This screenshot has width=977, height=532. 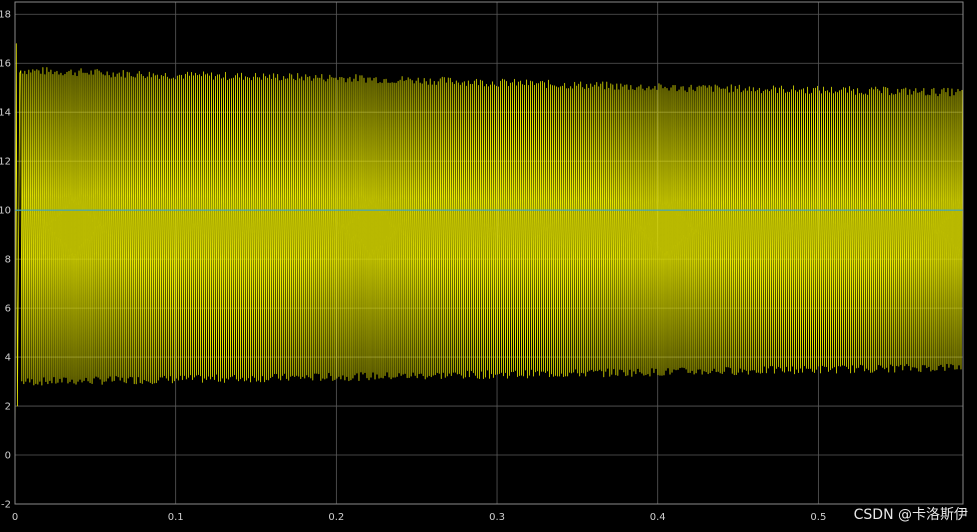 What do you see at coordinates (5, 64) in the screenshot?
I see `y-tick-label: 16` at bounding box center [5, 64].